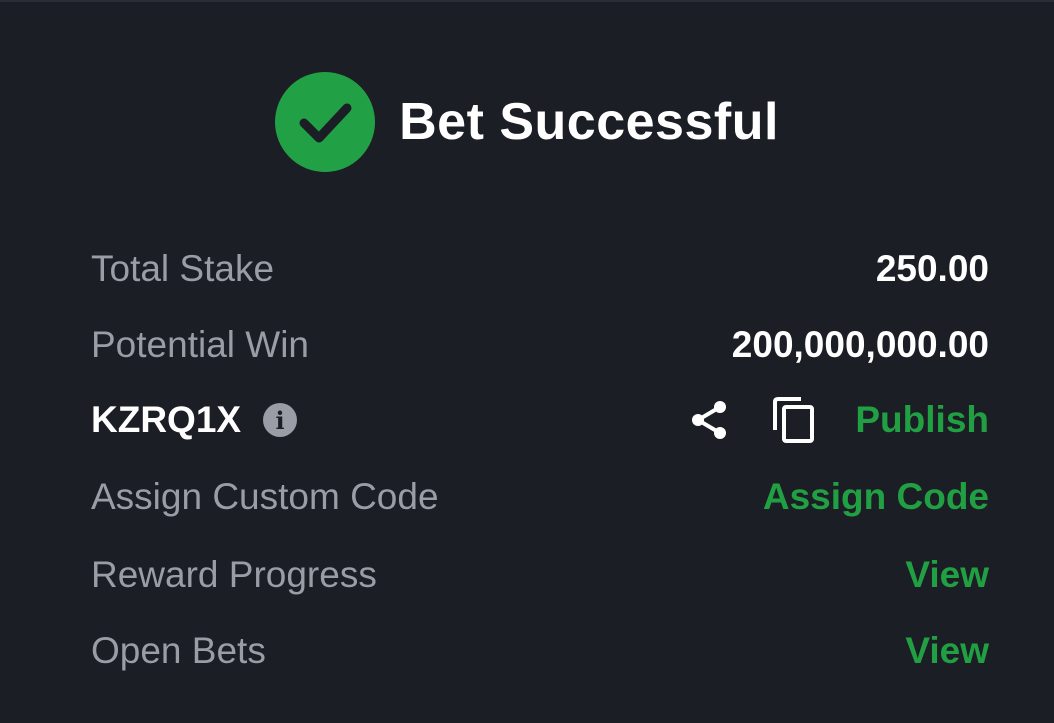 The height and width of the screenshot is (723, 1054). I want to click on publish-button: Publish, so click(922, 420).